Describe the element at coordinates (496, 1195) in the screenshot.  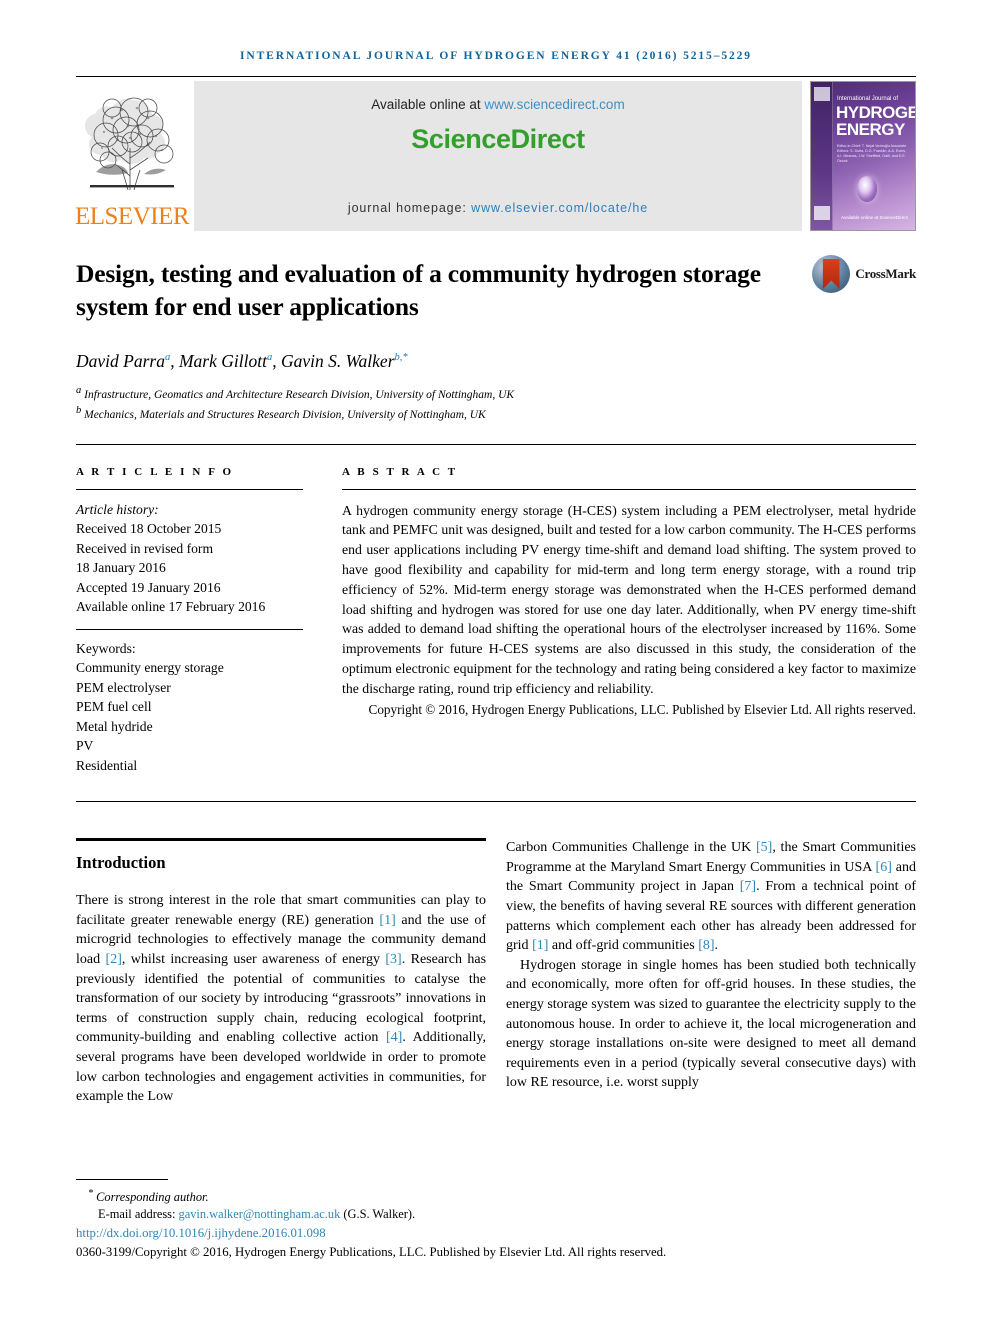
I see `corresponding-author-note: * Corresponding author.` at that location.